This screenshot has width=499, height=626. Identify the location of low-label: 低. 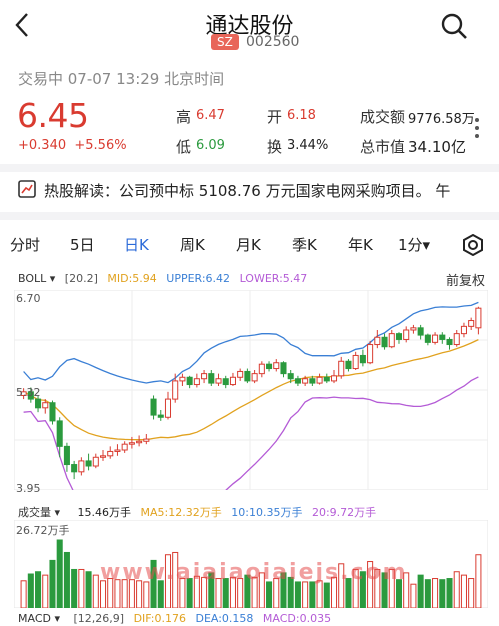
(184, 147).